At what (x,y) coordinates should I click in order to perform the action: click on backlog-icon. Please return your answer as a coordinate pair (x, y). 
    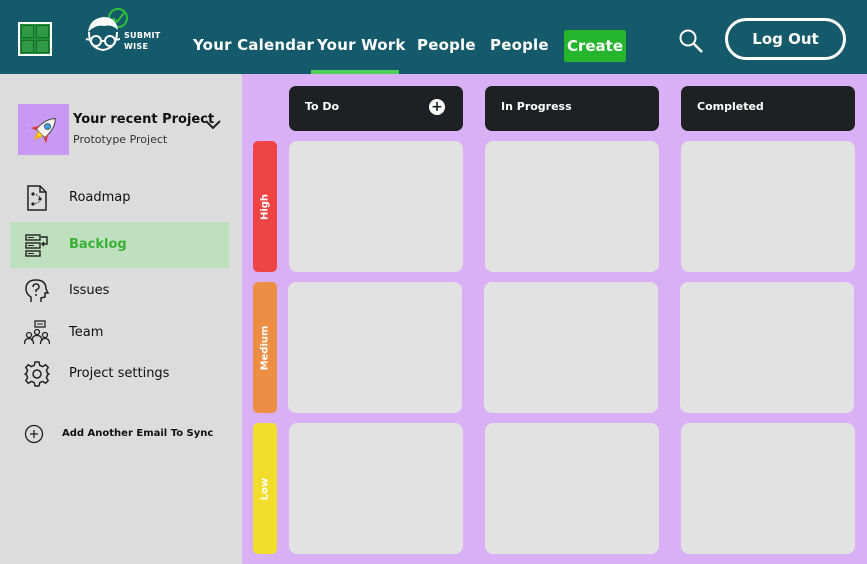
    Looking at the image, I should click on (36, 245).